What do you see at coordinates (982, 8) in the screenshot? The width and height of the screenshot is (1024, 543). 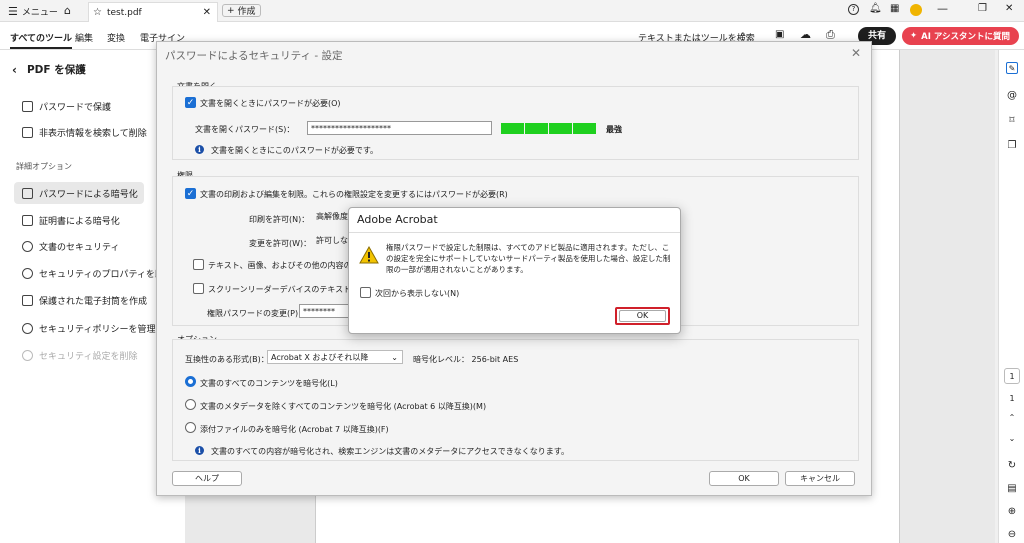 I see `restore-icon: ❐` at bounding box center [982, 8].